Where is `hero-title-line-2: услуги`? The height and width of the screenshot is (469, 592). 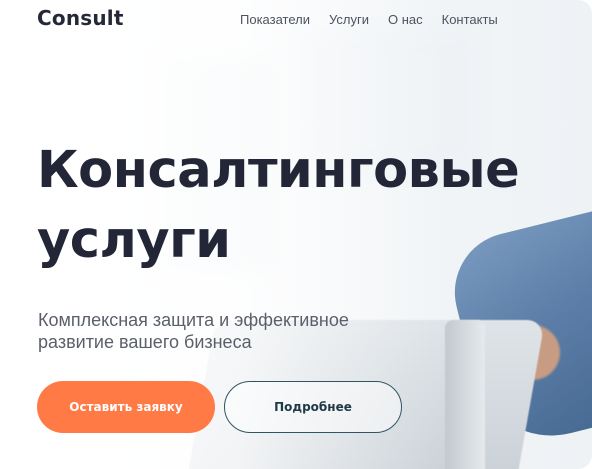 hero-title-line-2: услуги is located at coordinates (134, 240).